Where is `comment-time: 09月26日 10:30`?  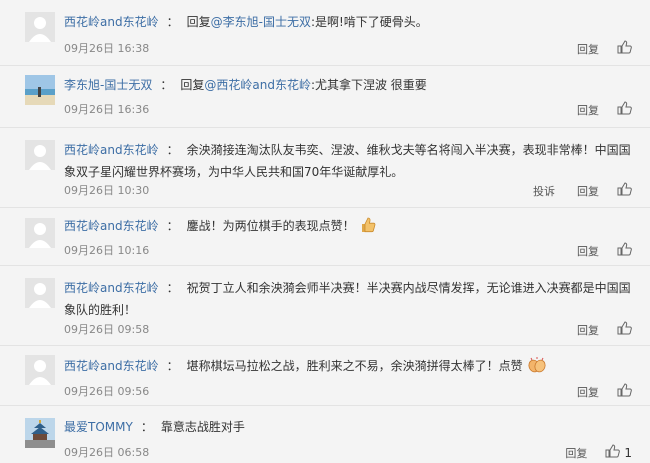
comment-time: 09月26日 10:30 is located at coordinates (107, 190).